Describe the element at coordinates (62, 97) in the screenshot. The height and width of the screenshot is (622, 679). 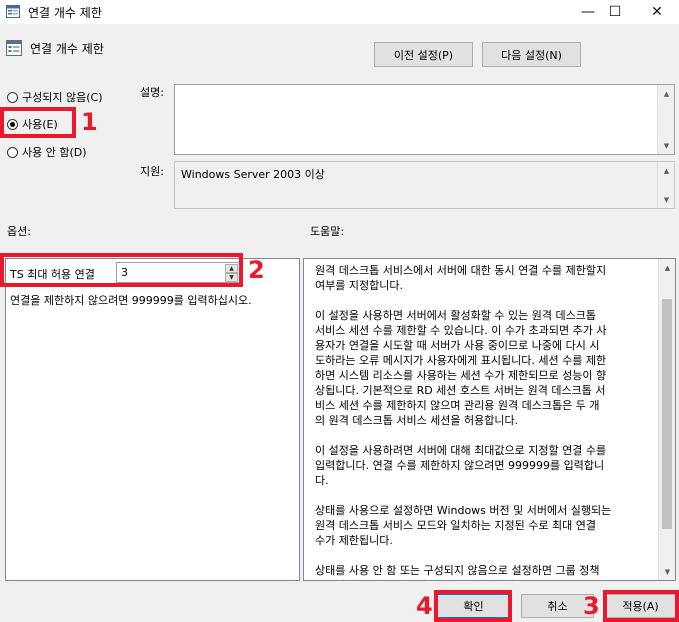
I see `radio-not-configured-label: 구성되지 않음(C)` at that location.